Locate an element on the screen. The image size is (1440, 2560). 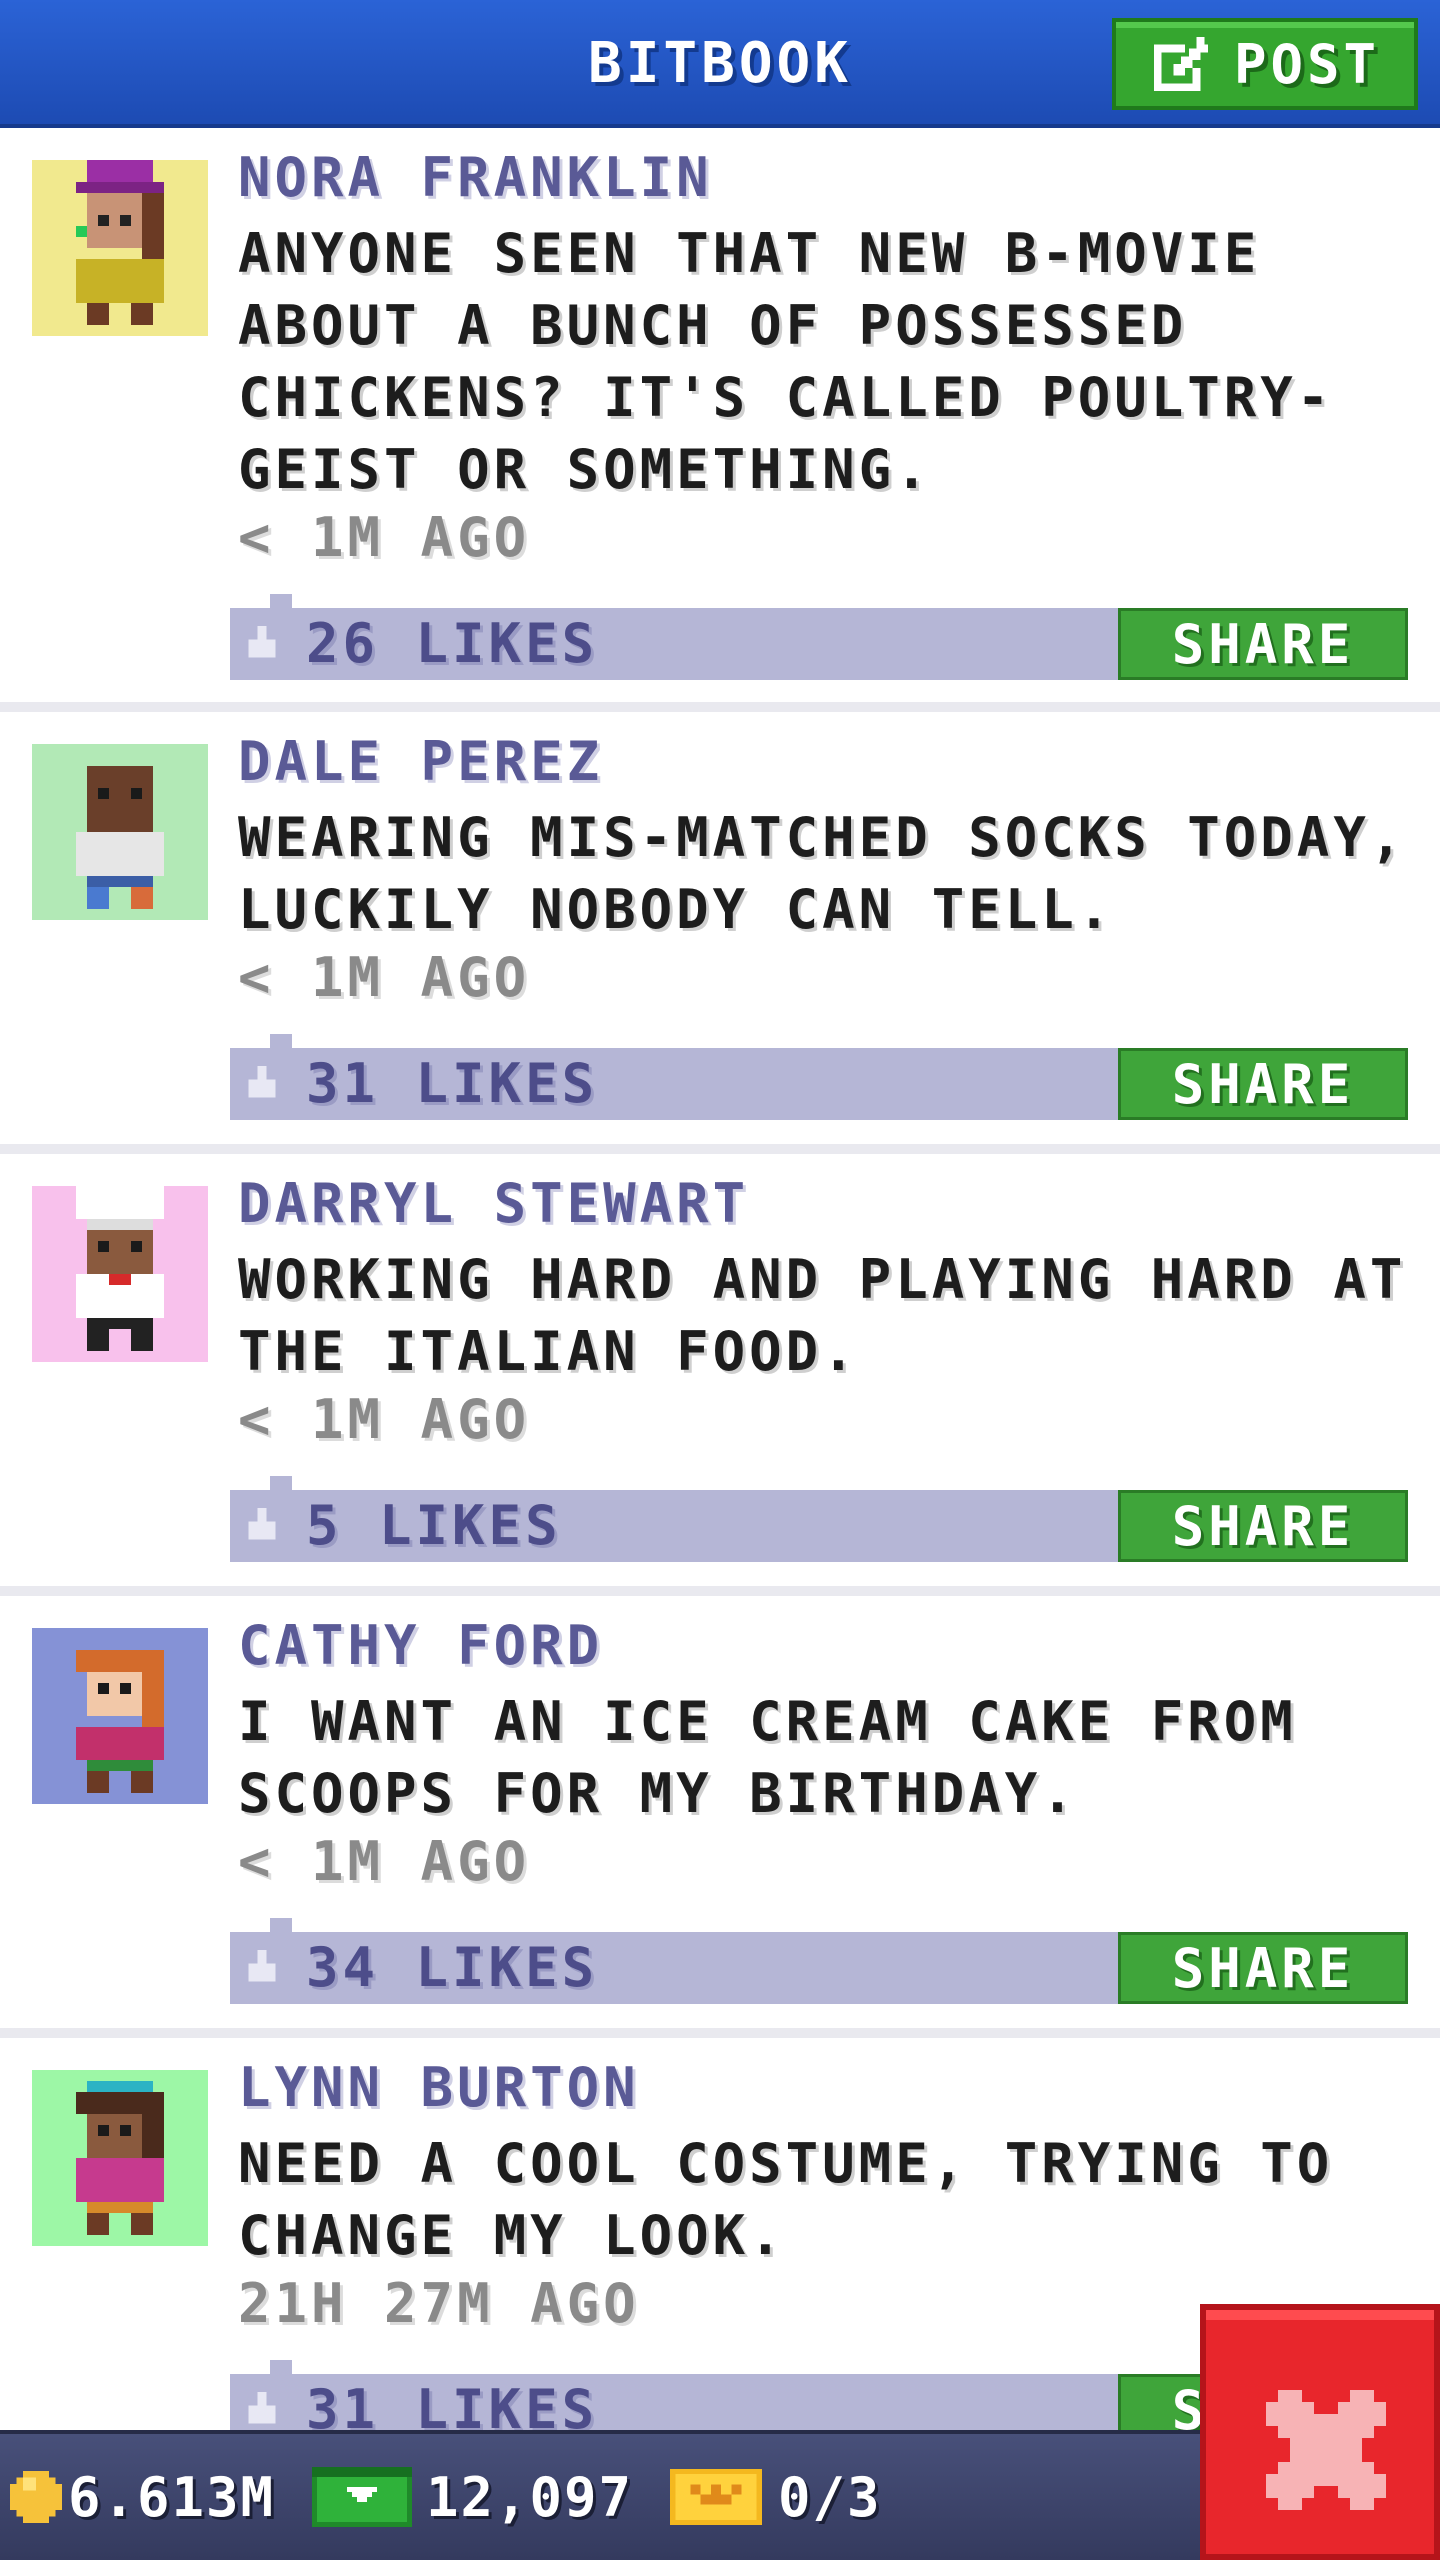
coins-stat: 6.613M is located at coordinates (142, 2497).